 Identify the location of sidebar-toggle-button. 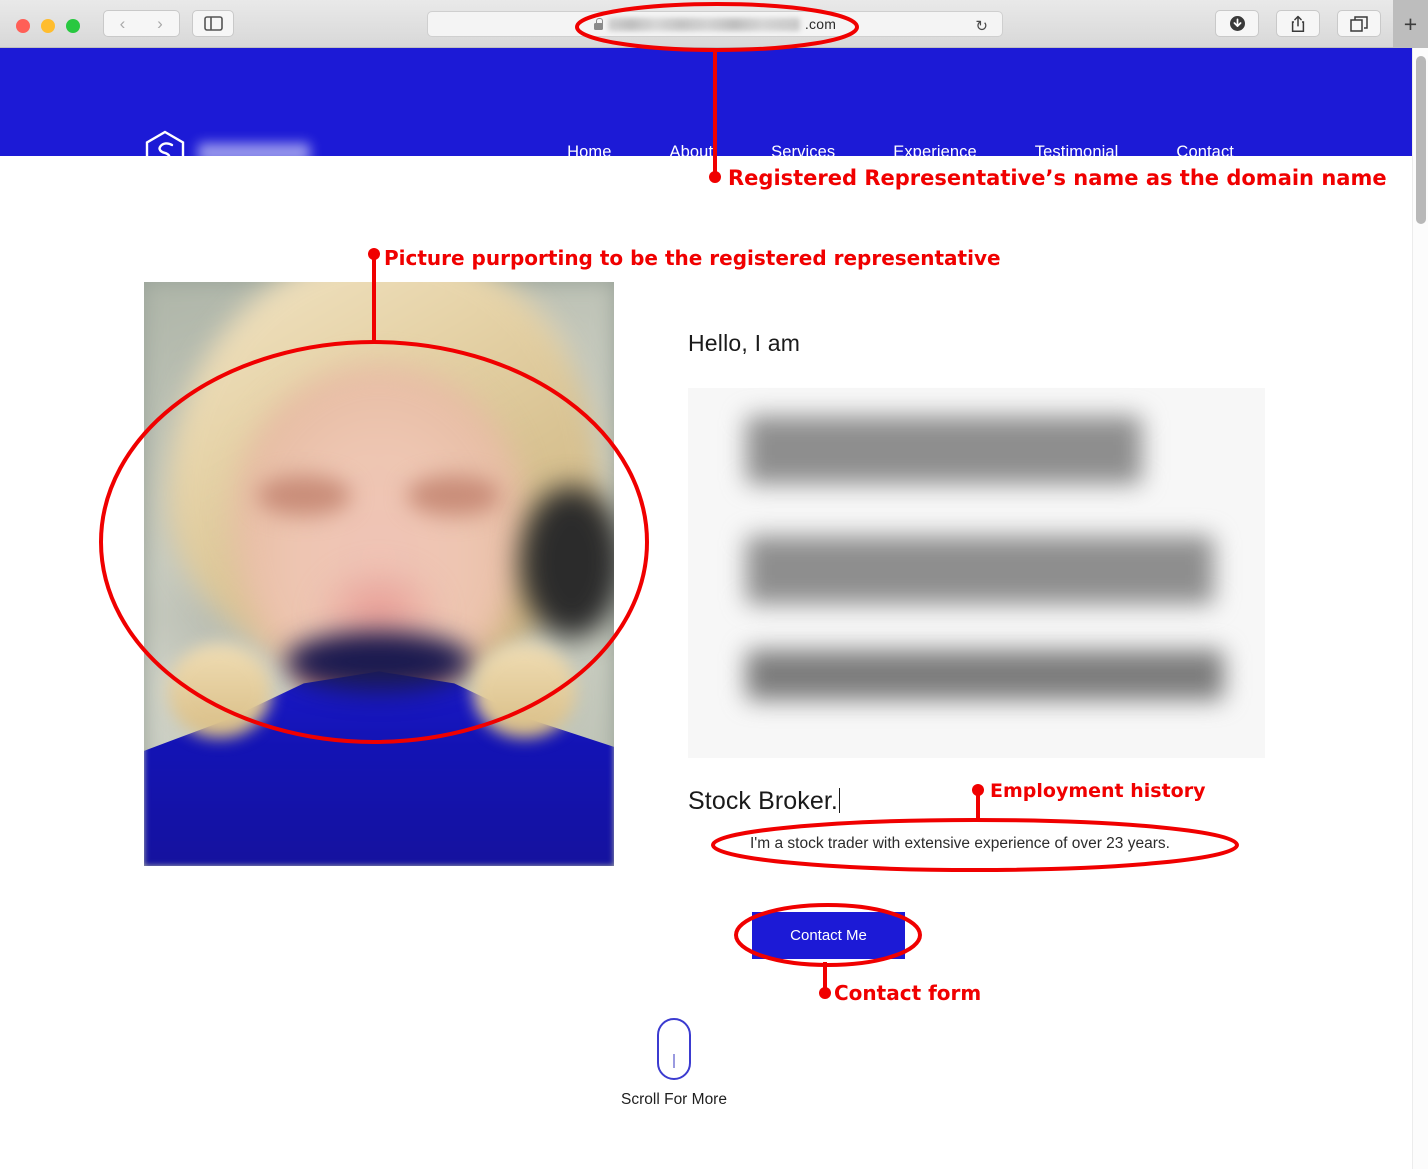
(213, 23).